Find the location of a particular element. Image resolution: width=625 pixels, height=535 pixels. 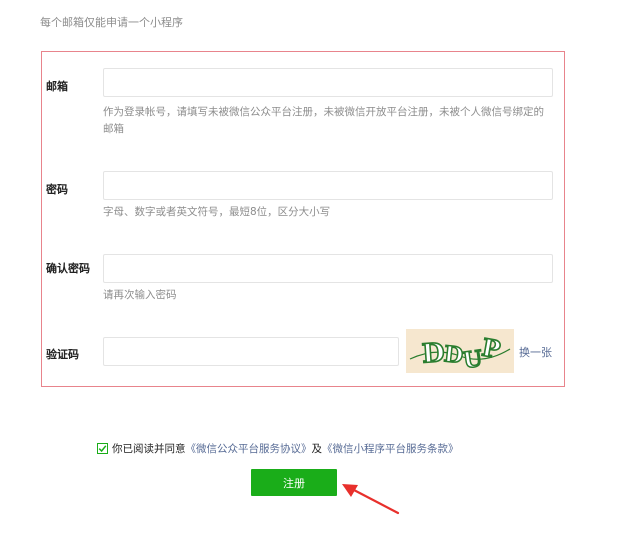

captcha-label: 验证码 is located at coordinates (62, 354).